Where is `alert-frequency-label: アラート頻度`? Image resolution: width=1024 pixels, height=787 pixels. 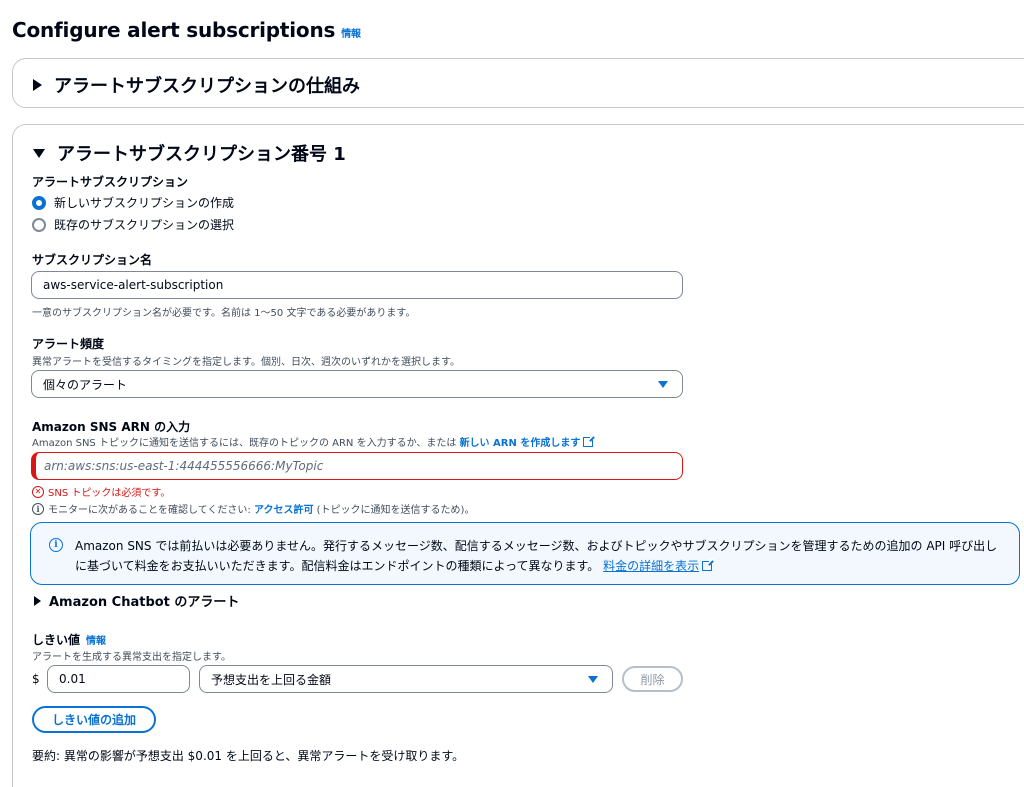 alert-frequency-label: アラート頻度 is located at coordinates (68, 344).